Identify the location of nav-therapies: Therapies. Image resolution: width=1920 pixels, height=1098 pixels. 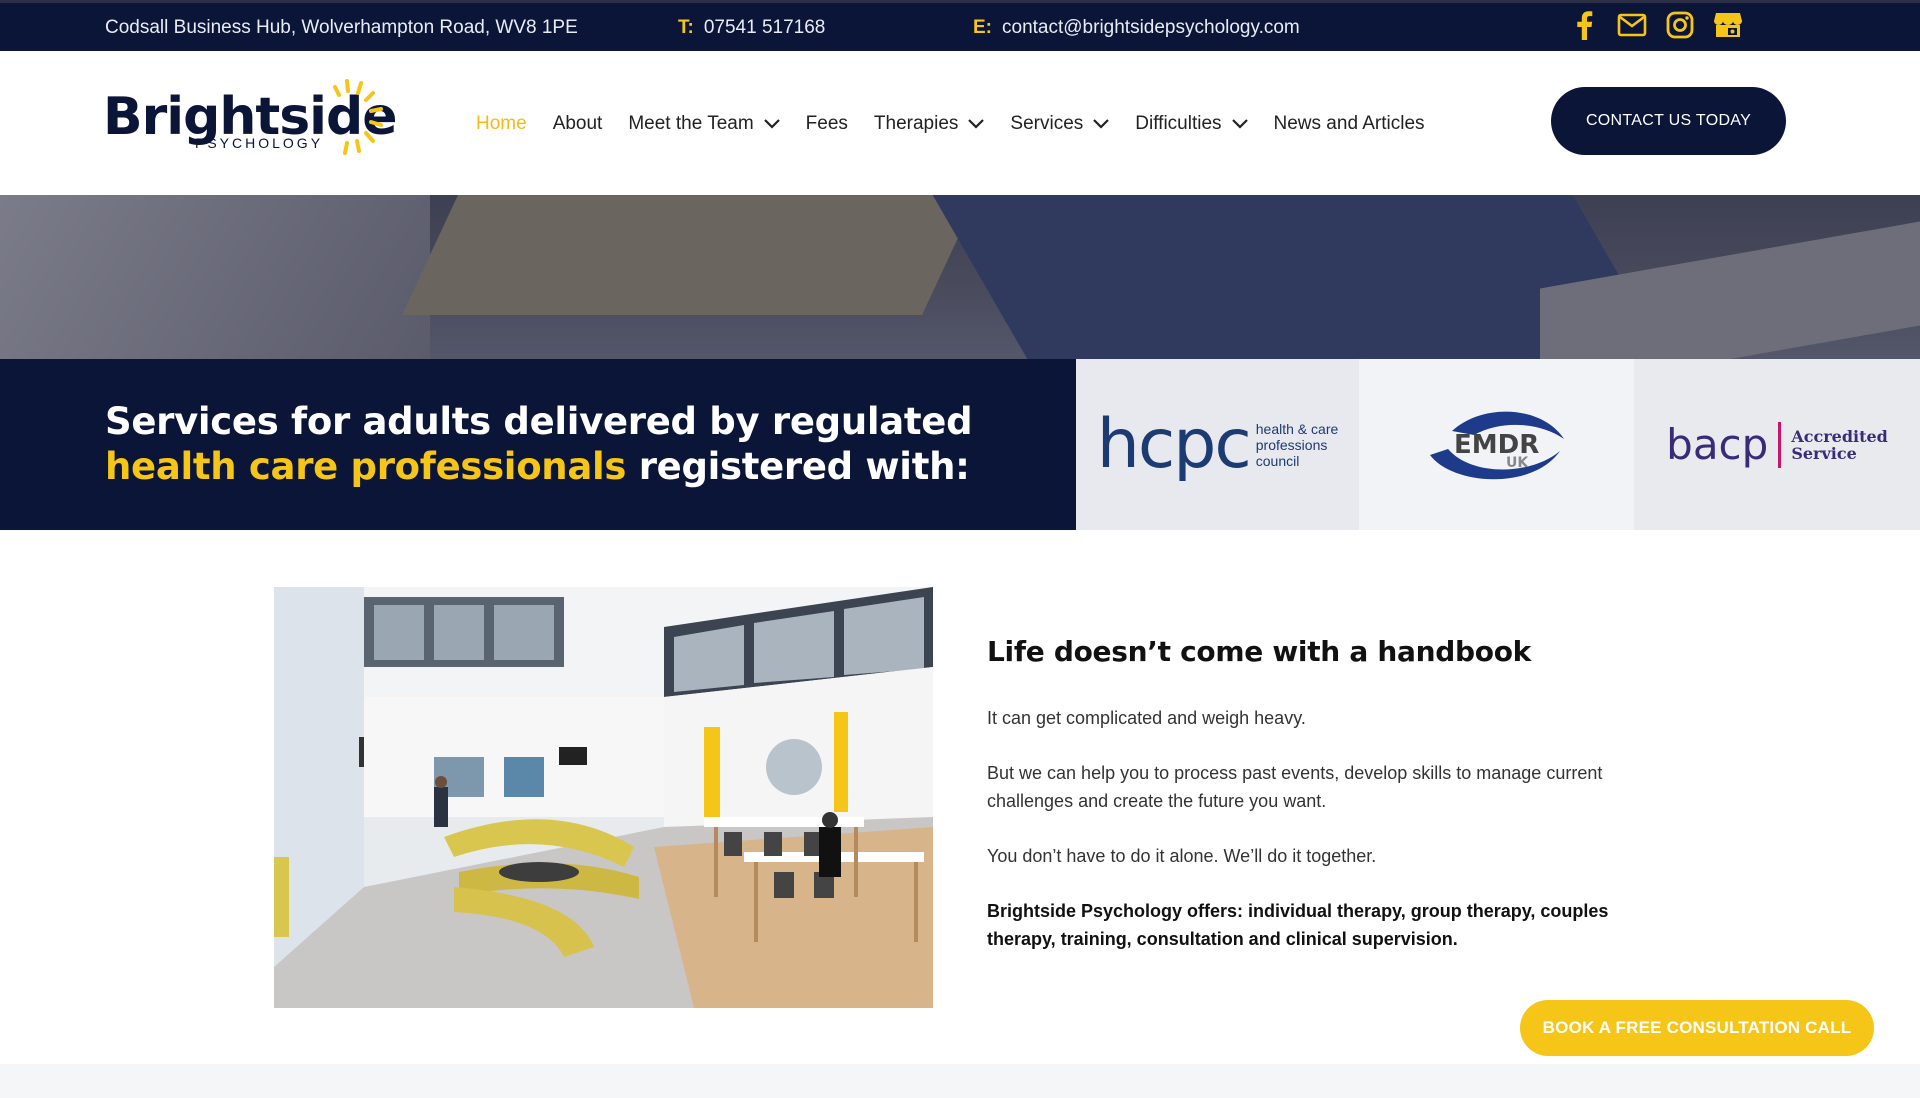
(929, 124).